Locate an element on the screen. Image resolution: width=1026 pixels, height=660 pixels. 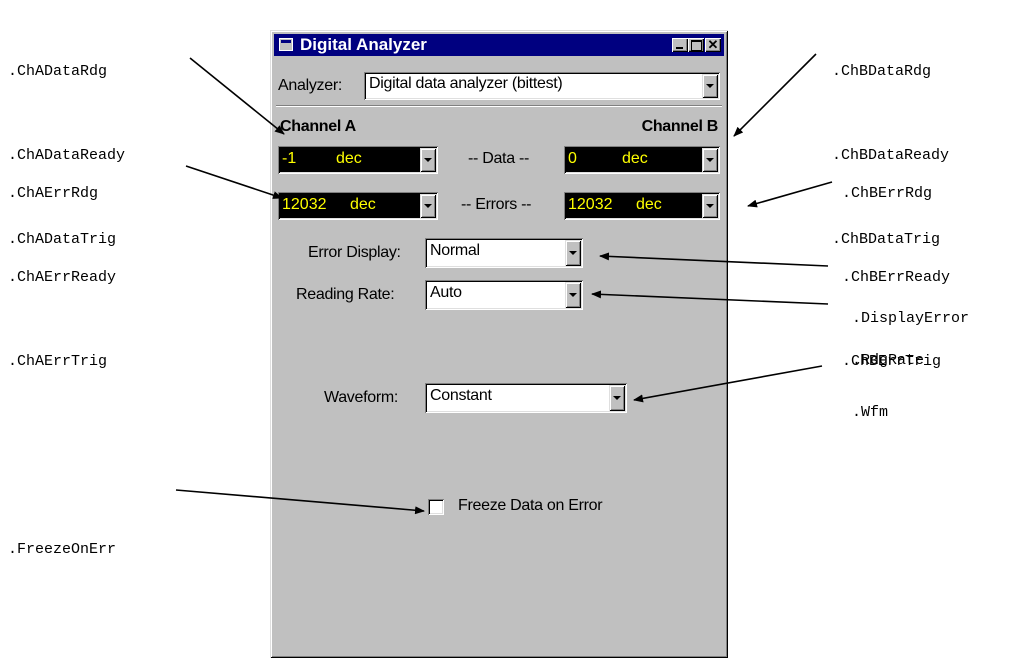
annotation-label: .ChBDataRdg is located at coordinates (882, 71).